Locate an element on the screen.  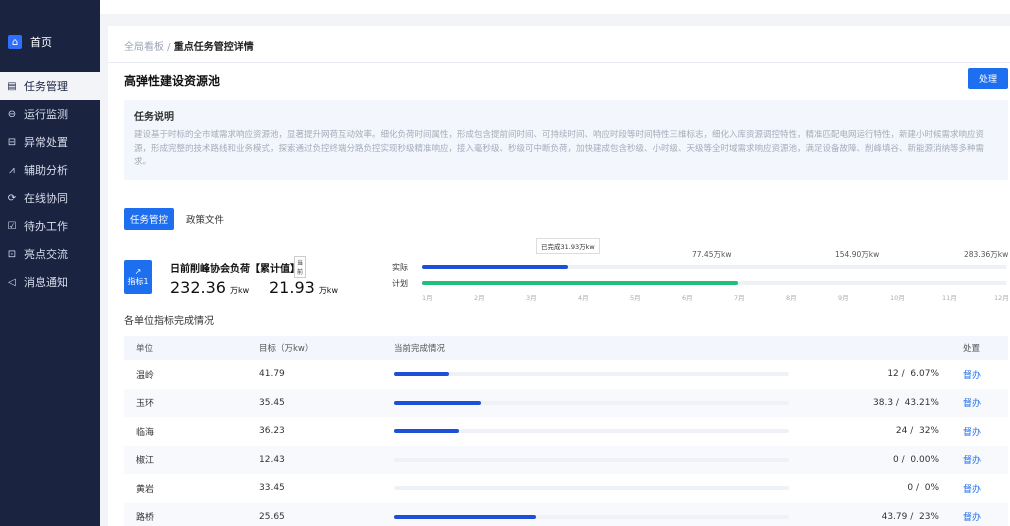
tab-task-control: 任务管控 is located at coordinates (149, 219).